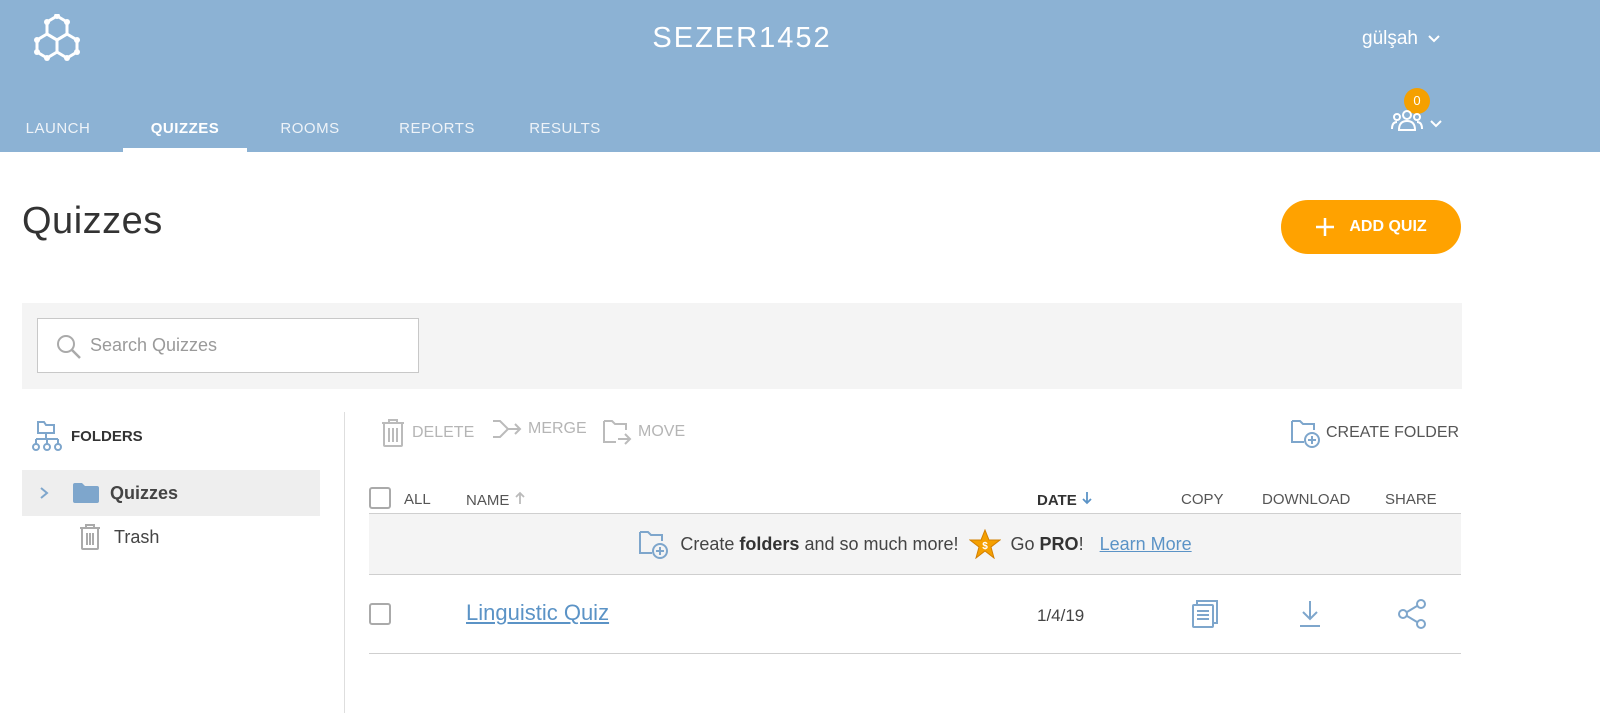 This screenshot has height=713, width=1600. Describe the element at coordinates (1146, 544) in the screenshot. I see `learn-more-link: Learn More` at that location.